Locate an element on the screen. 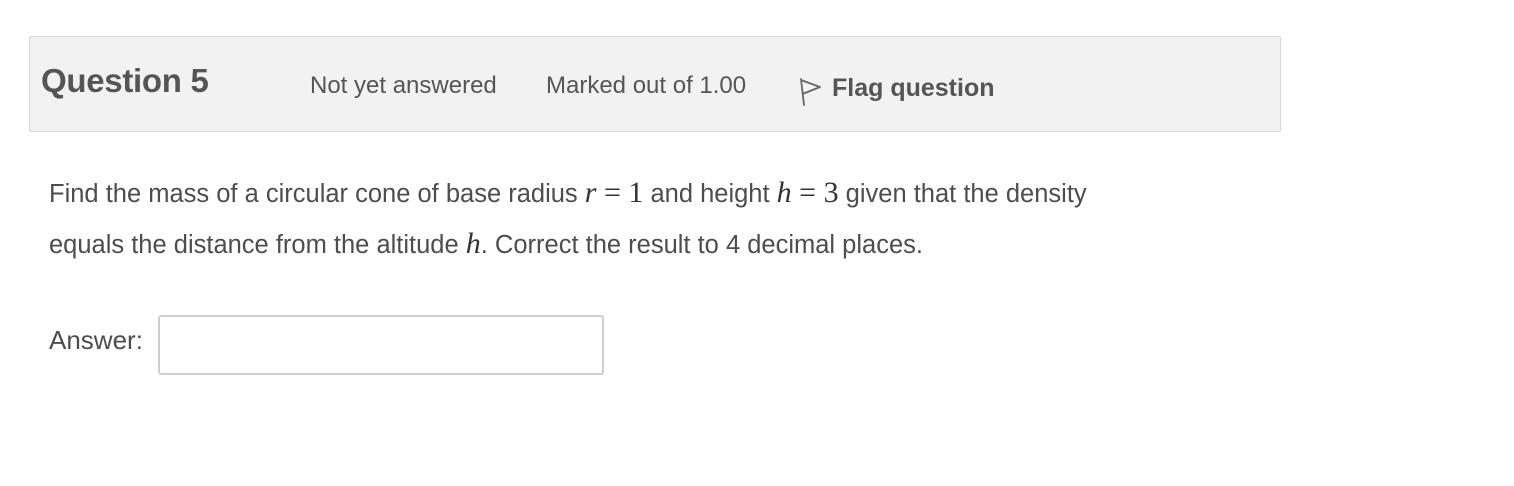  math-radius: r = 1 is located at coordinates (614, 192).